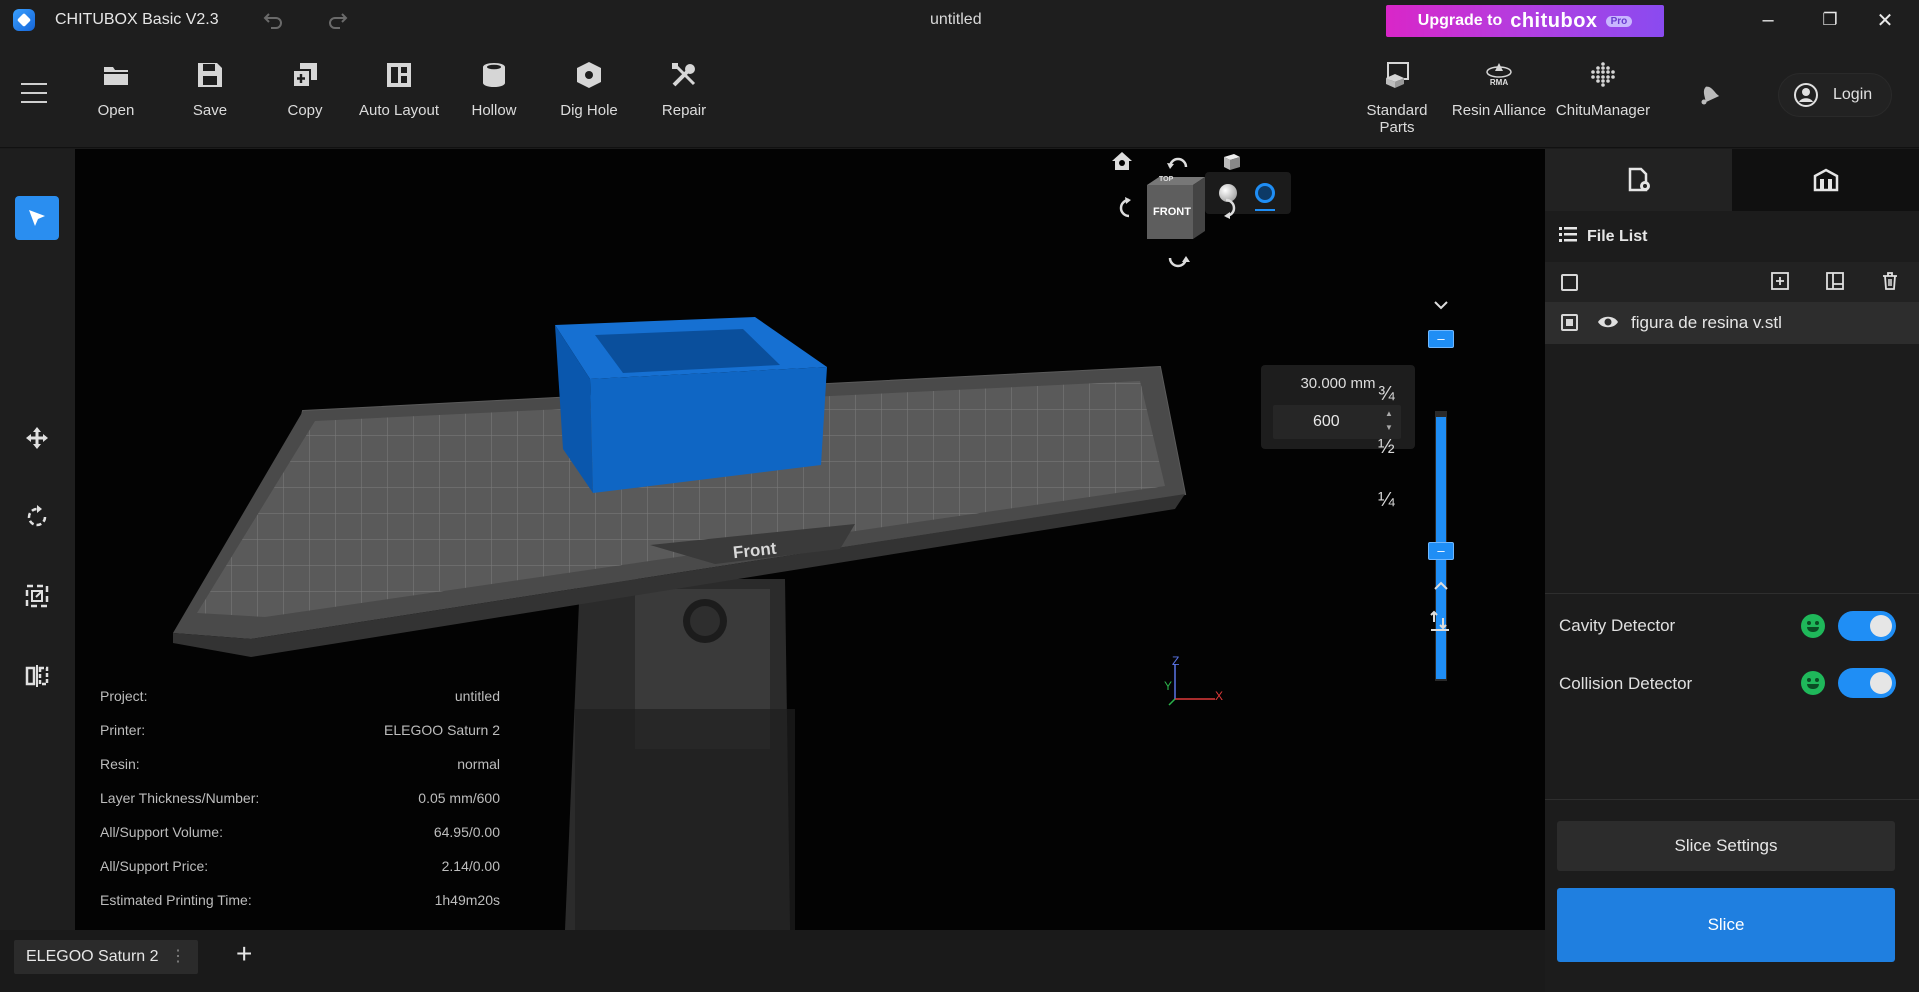 This screenshot has width=1919, height=992. I want to click on rotate-tool-button, so click(37, 517).